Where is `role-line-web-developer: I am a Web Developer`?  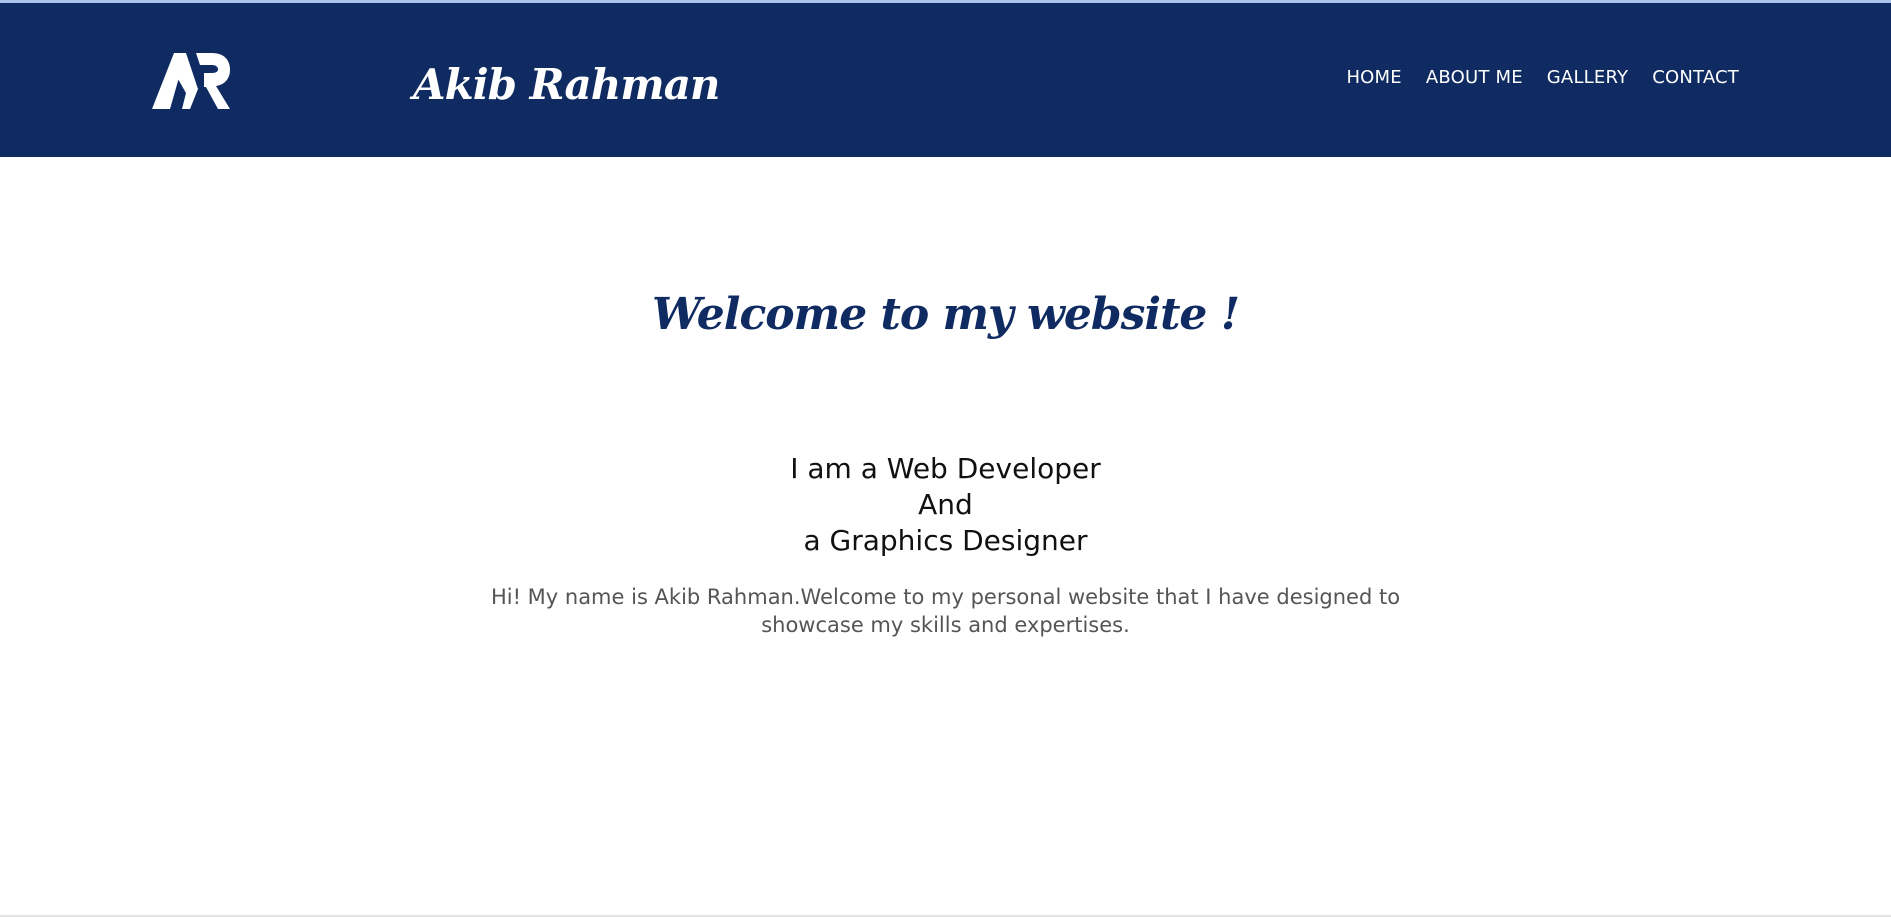 role-line-web-developer: I am a Web Developer is located at coordinates (945, 468).